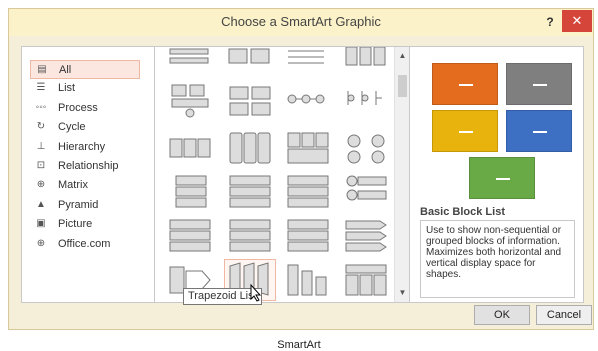 This screenshot has width=598, height=351. I want to click on list-icon: ☰, so click(41, 87).